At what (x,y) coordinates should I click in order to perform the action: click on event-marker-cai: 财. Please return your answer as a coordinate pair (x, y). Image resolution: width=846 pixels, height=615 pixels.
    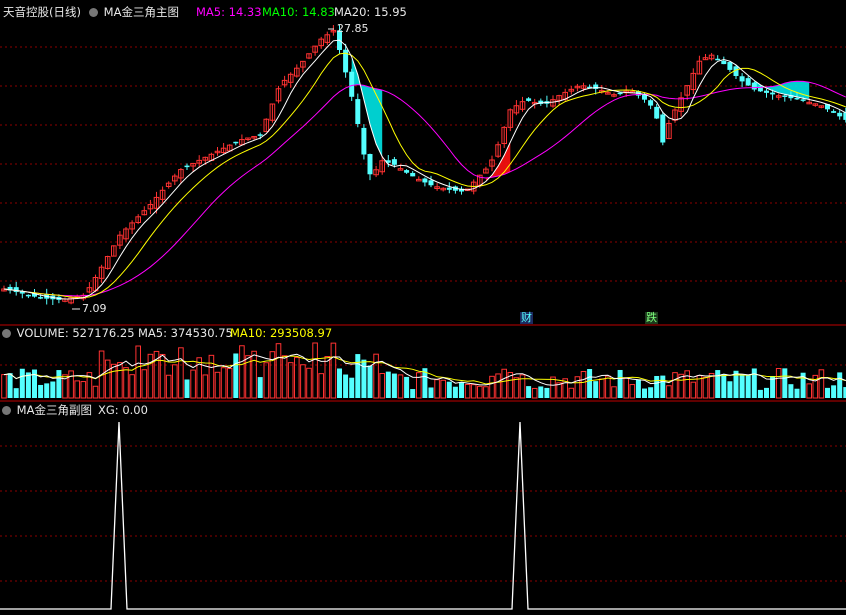
    Looking at the image, I should click on (526, 318).